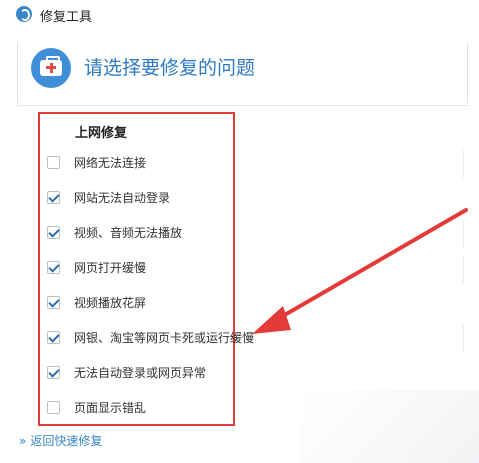 This screenshot has height=463, width=479. I want to click on option-label: 网站无法自动登录, so click(122, 198).